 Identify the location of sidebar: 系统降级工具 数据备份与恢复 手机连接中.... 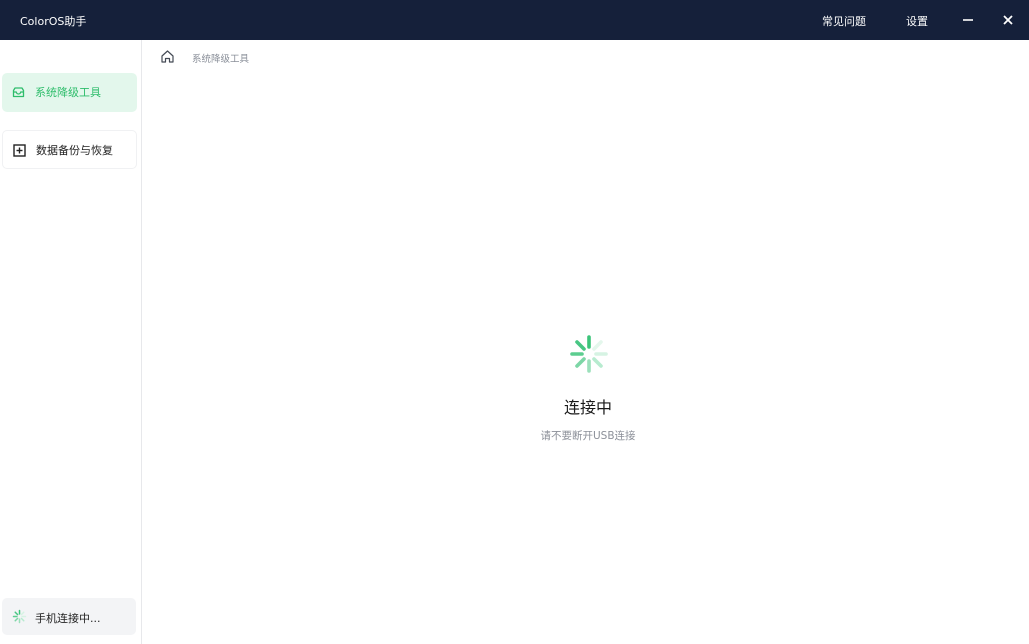
(71, 342).